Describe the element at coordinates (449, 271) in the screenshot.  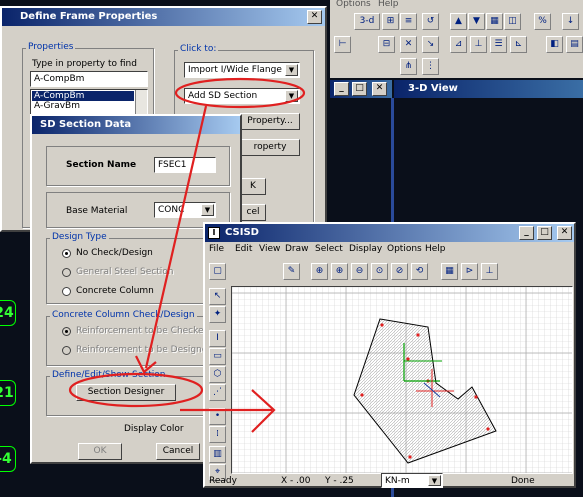
I see `grid-icon: ▦` at that location.